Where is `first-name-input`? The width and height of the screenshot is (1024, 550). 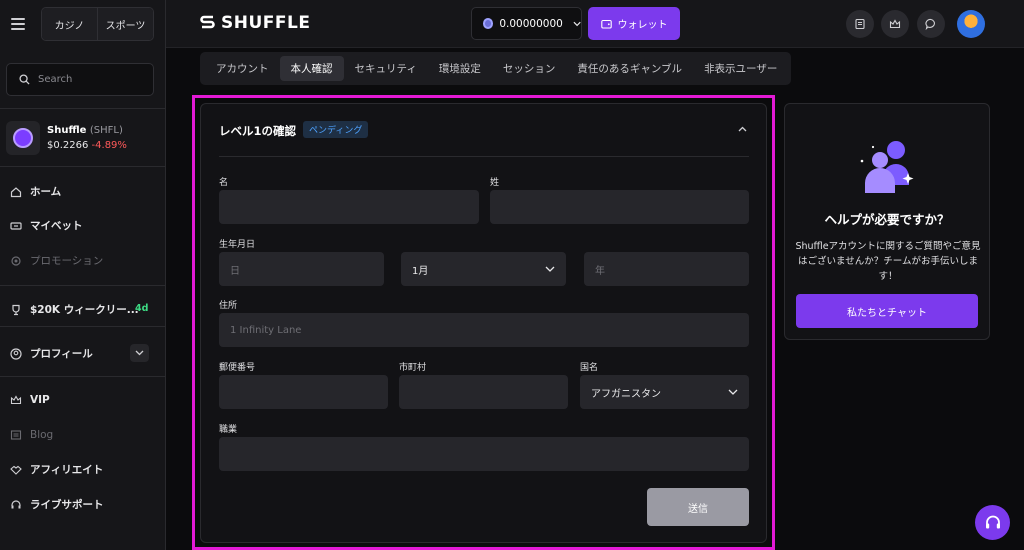
first-name-input is located at coordinates (349, 207).